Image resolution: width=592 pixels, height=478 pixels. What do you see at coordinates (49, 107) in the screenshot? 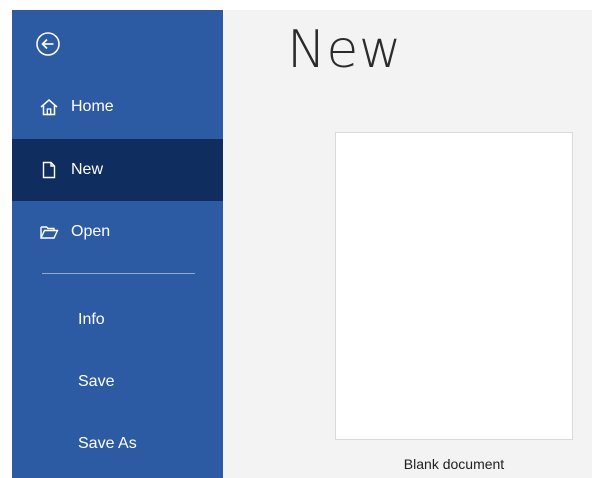
I see `home-icon` at bounding box center [49, 107].